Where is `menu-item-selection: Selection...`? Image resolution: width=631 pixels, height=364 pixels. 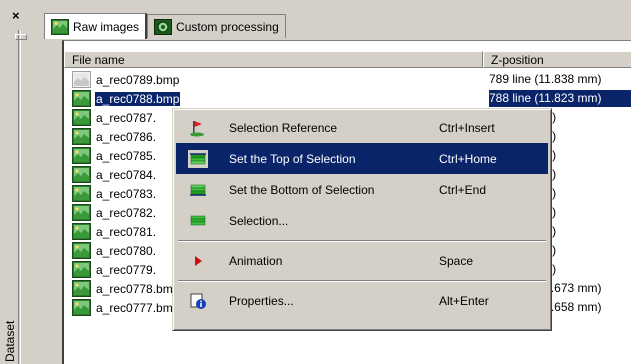 menu-item-selection: Selection... is located at coordinates (362, 220).